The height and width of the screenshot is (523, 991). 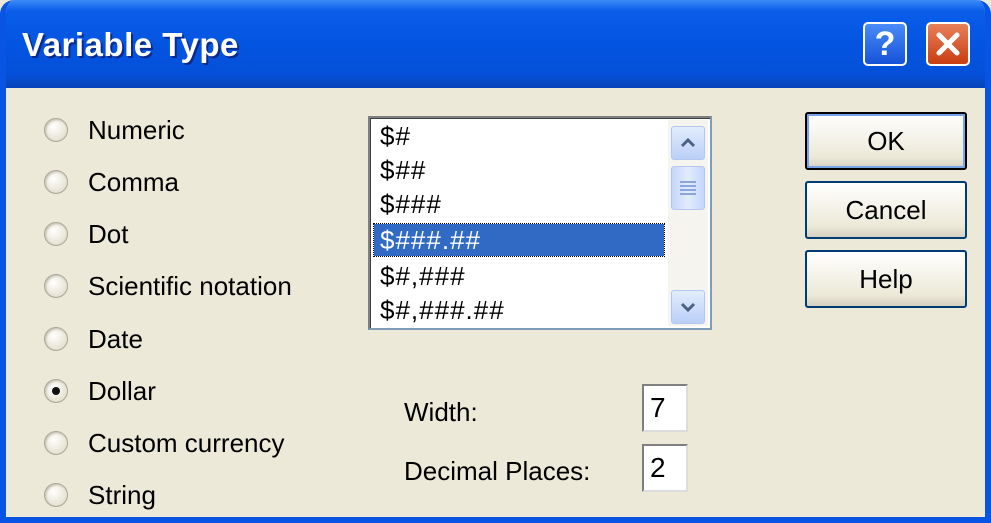 I want to click on close-icon, so click(x=948, y=44).